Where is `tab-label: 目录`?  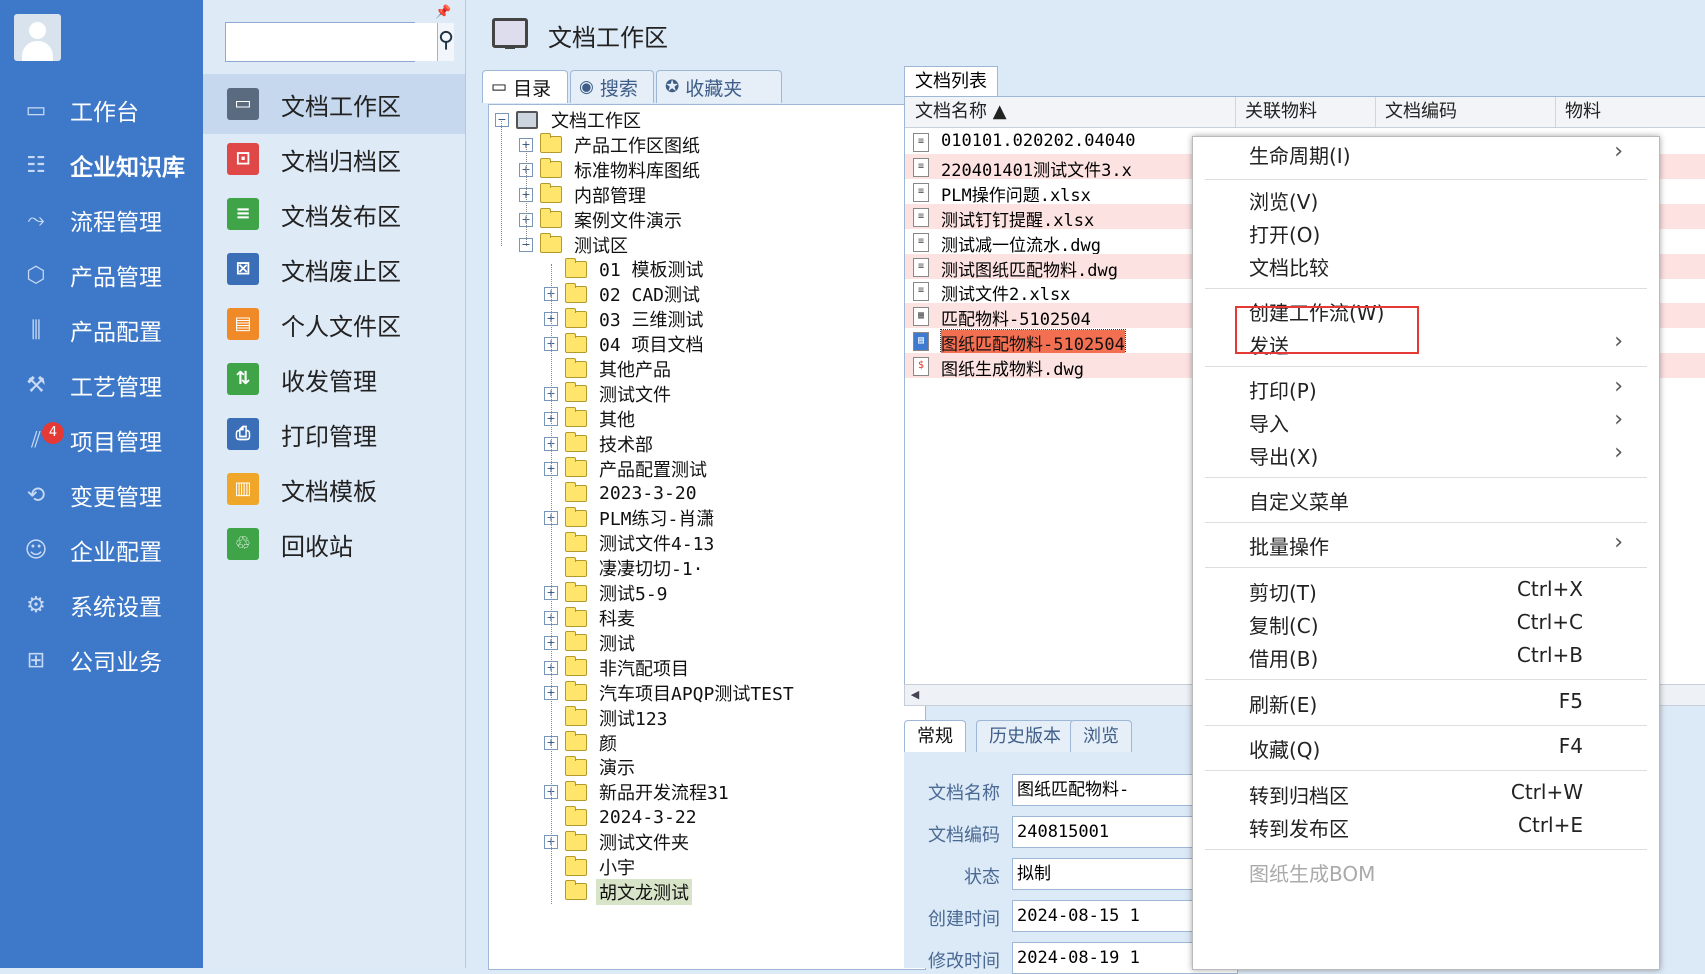 tab-label: 目录 is located at coordinates (532, 88).